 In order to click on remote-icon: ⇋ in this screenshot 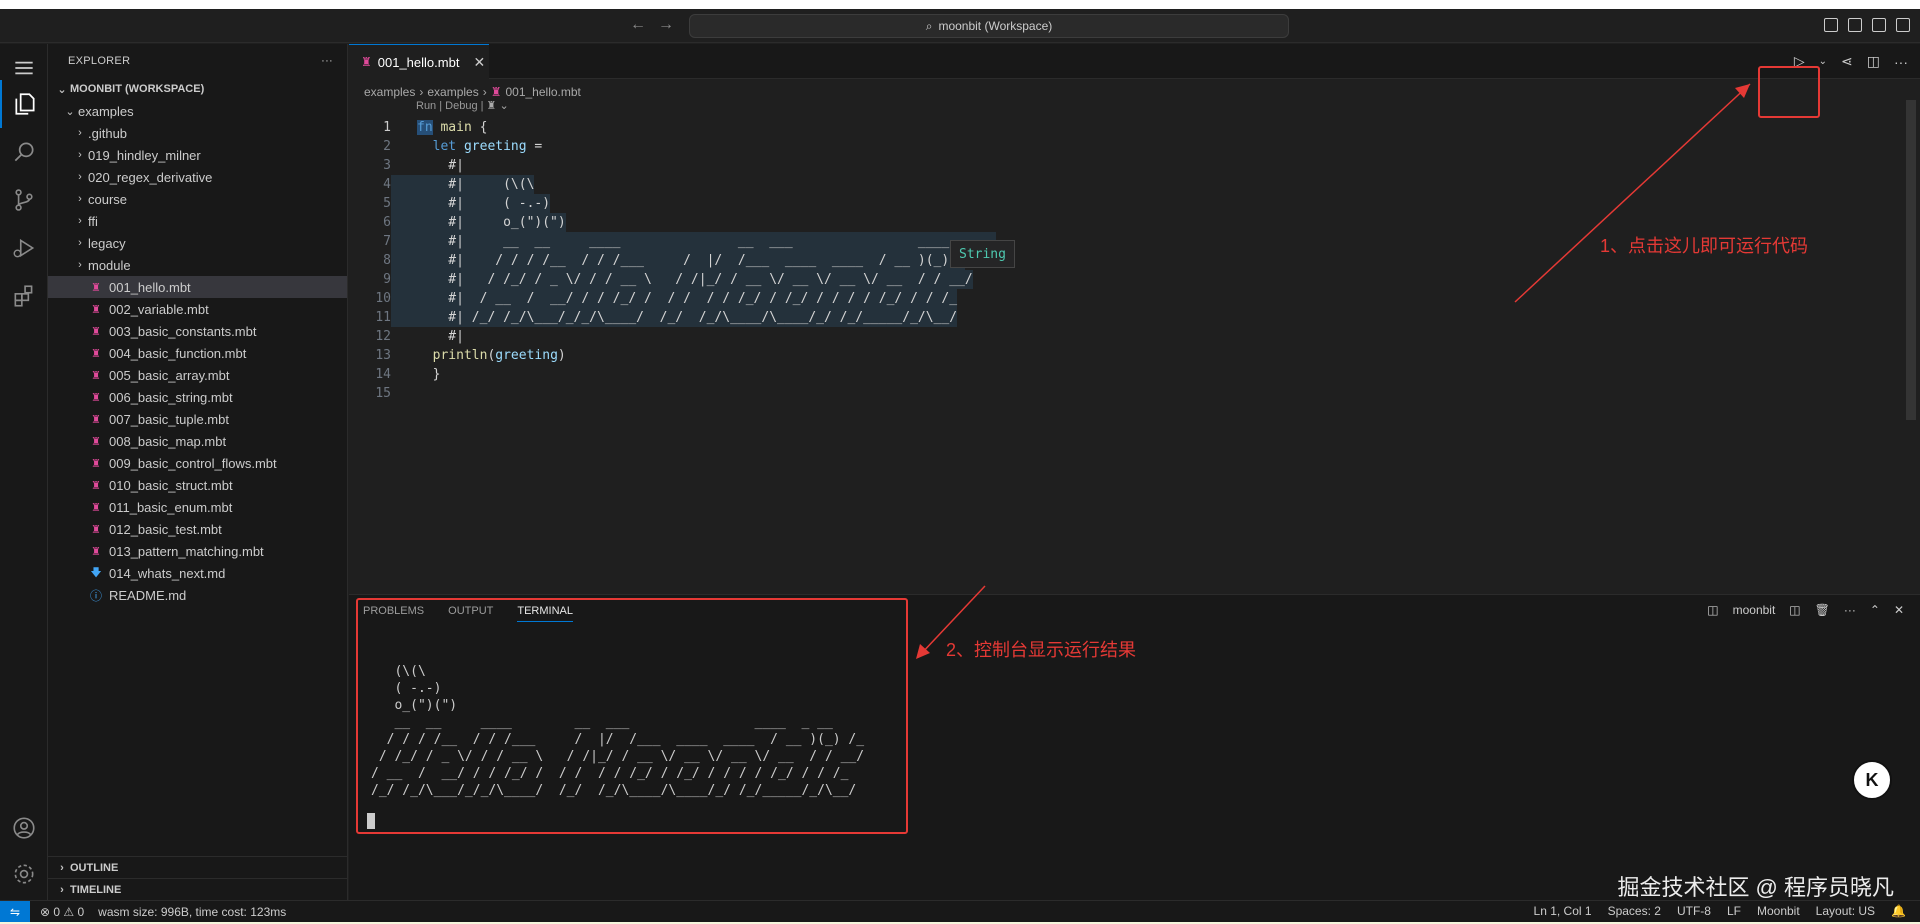, I will do `click(15, 911)`.